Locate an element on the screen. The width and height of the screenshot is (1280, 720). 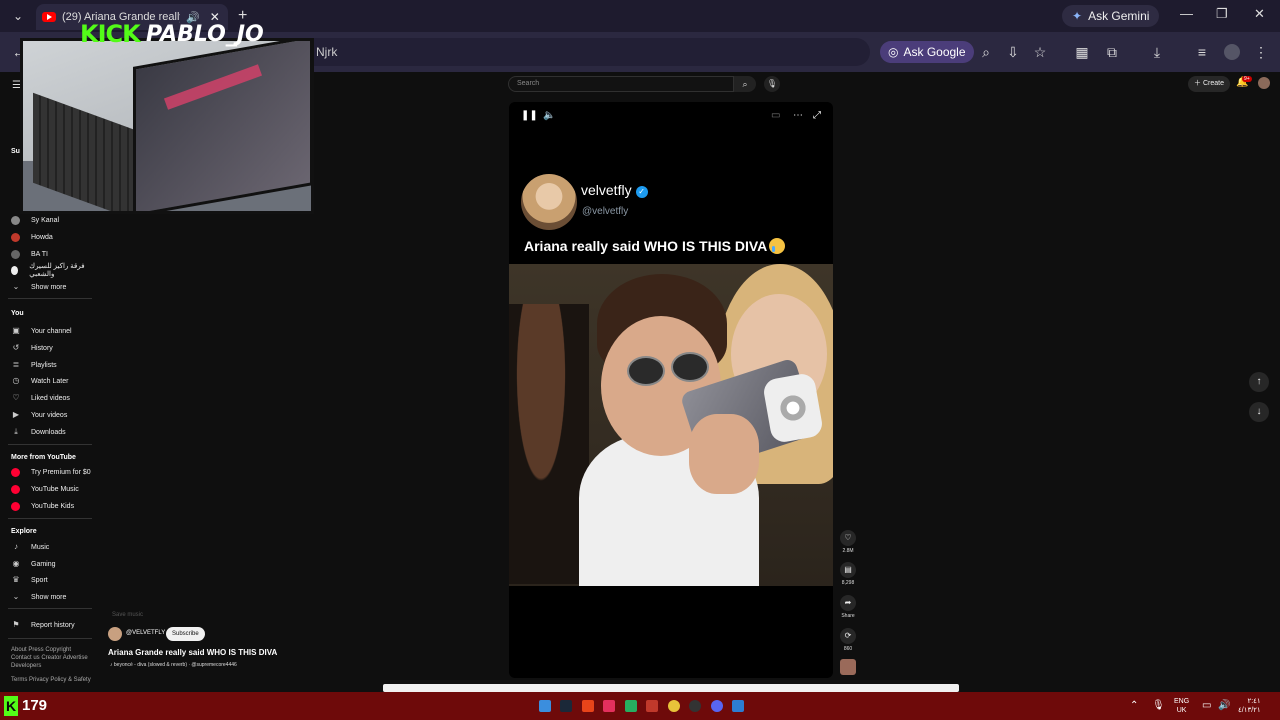
profile-avatar is located at coordinates (1232, 52).